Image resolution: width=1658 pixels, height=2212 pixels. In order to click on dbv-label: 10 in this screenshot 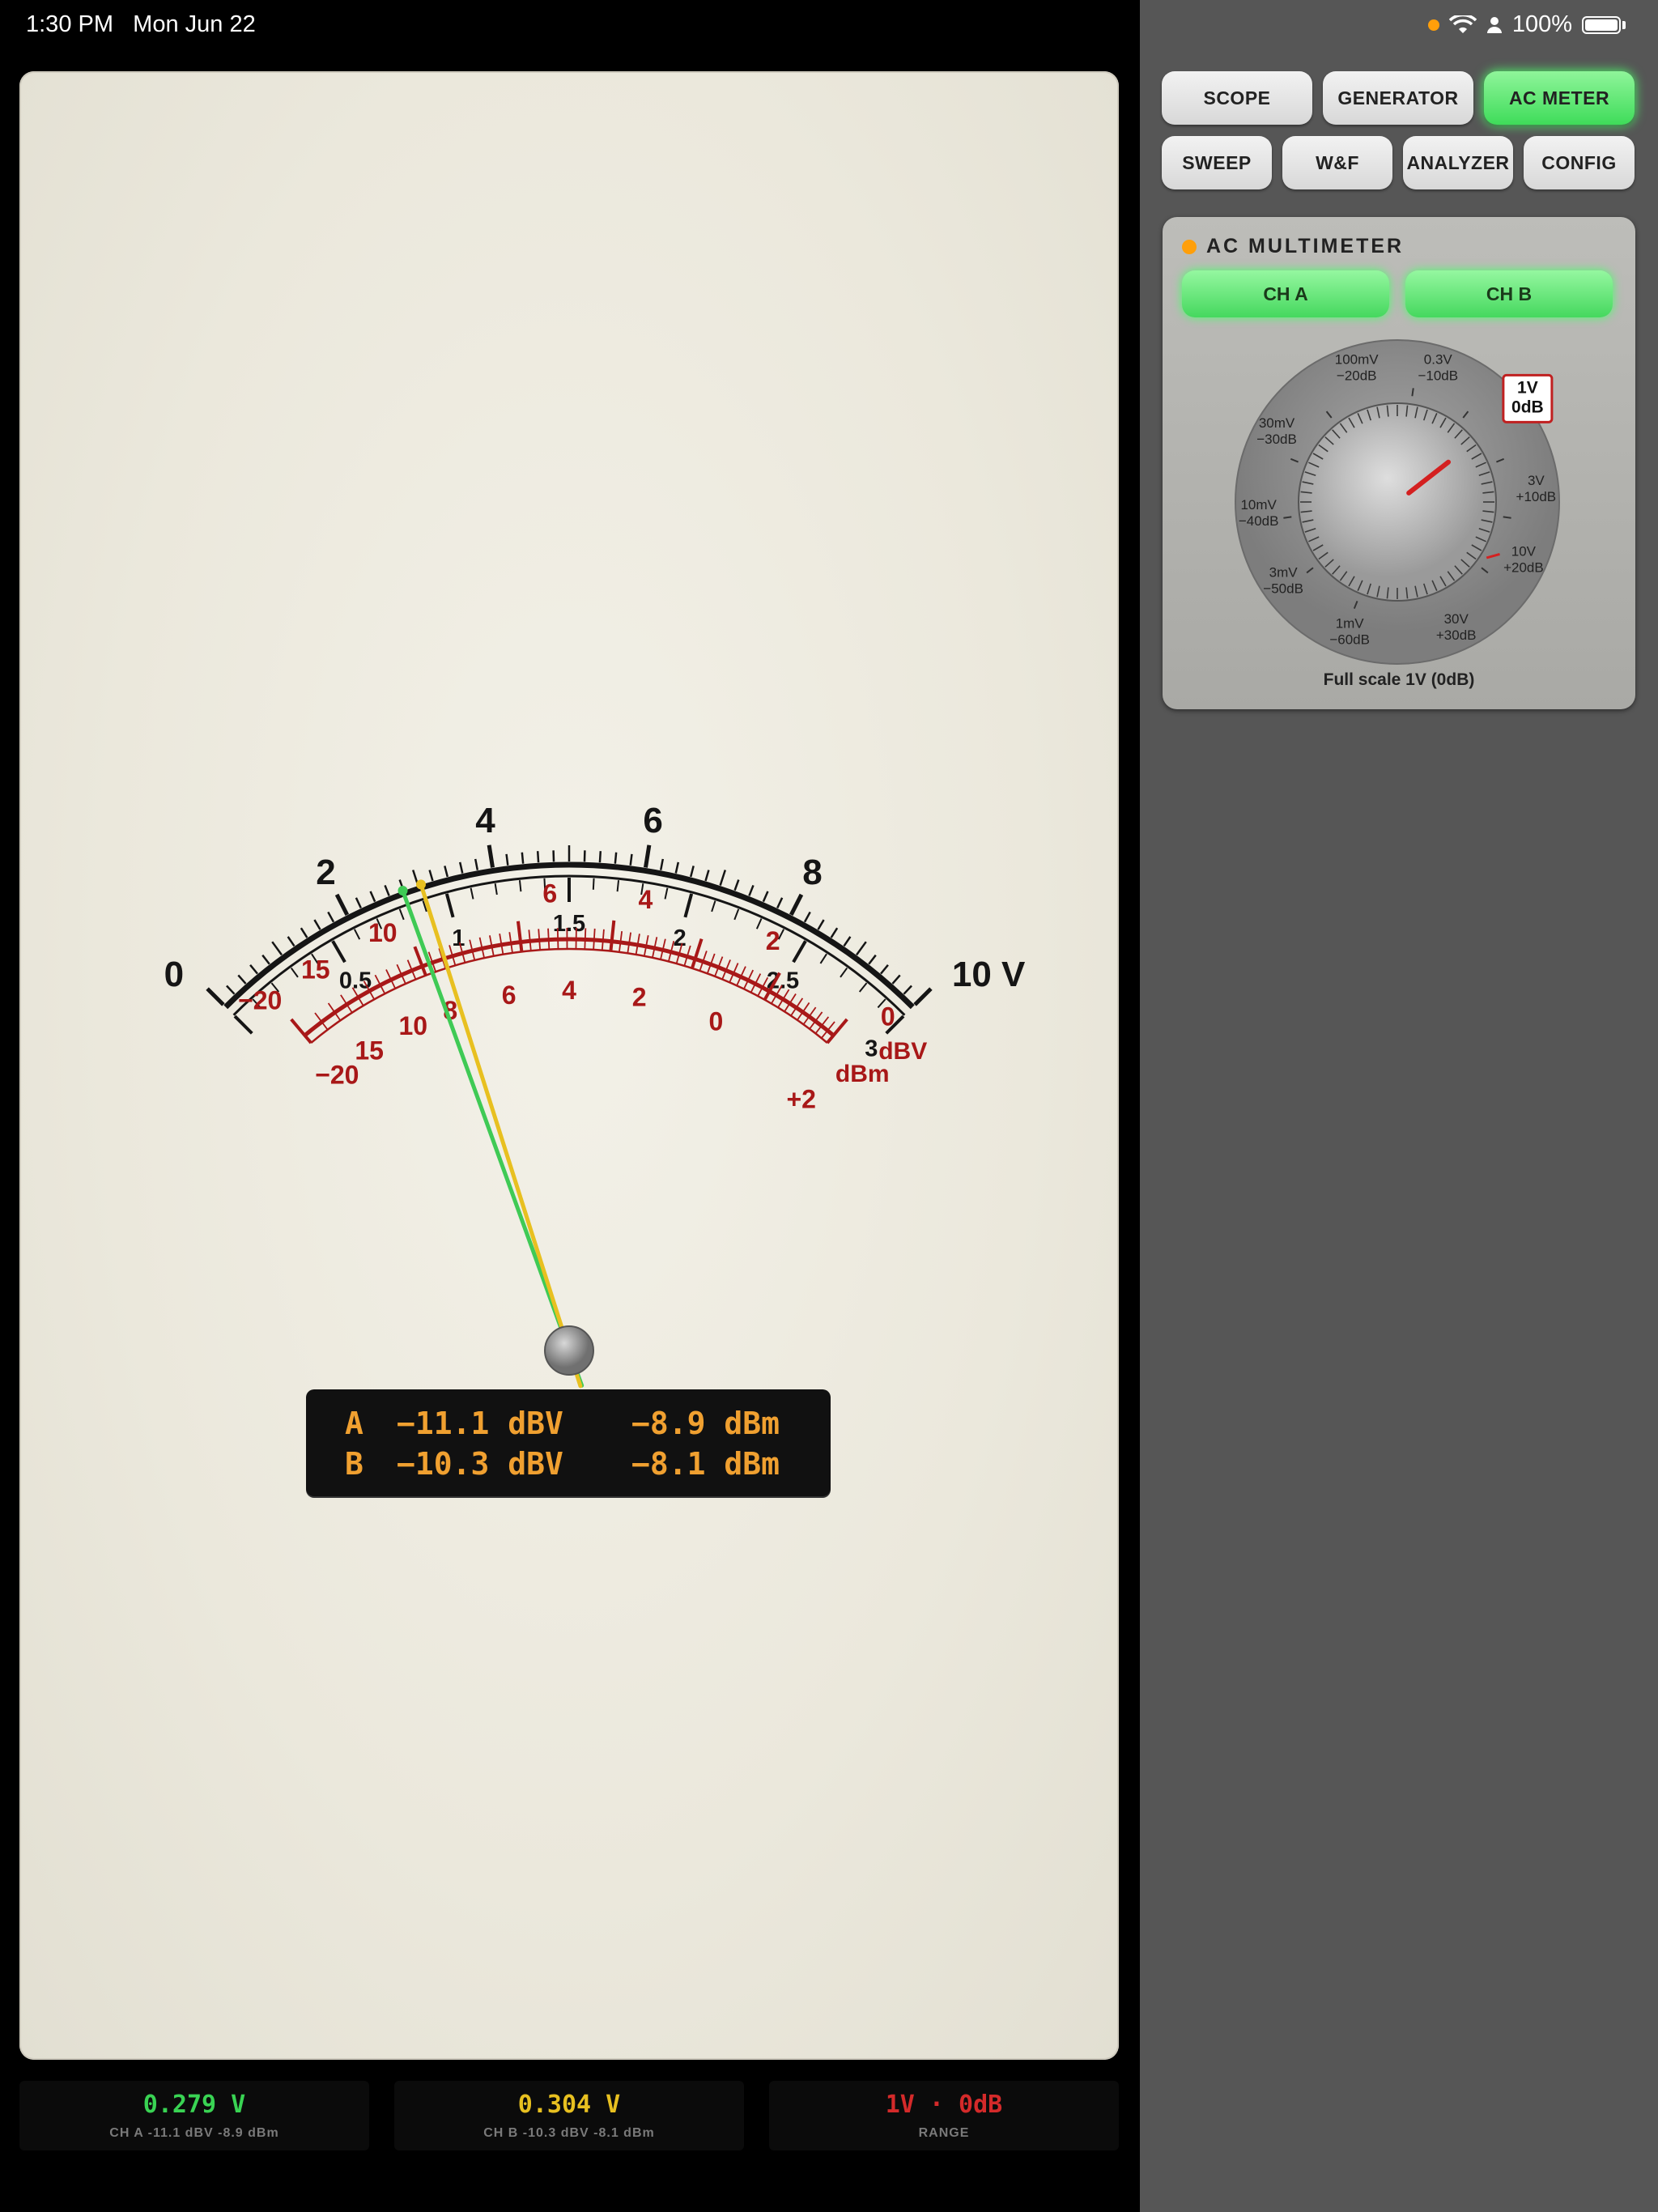, I will do `click(382, 933)`.